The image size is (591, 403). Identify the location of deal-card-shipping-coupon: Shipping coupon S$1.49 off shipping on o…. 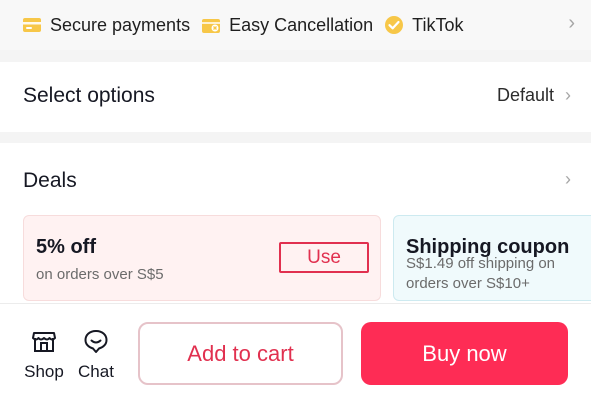
(492, 258).